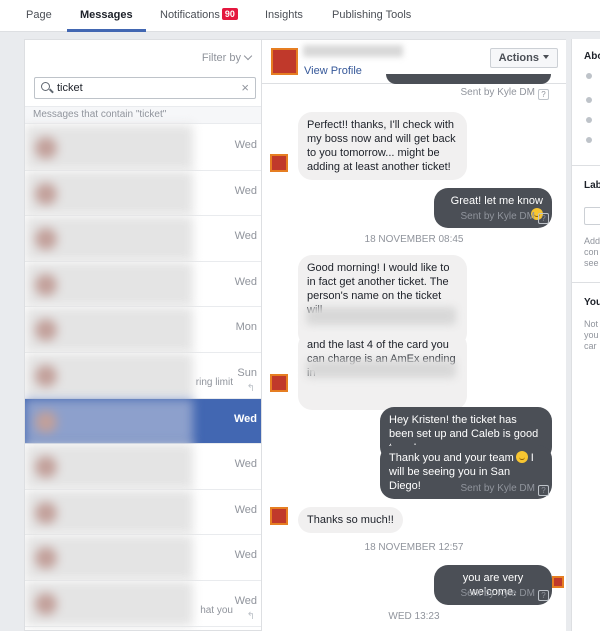 This screenshot has height=631, width=600. What do you see at coordinates (414, 547) in the screenshot?
I see `timestamp: 18 NOVEMBER 12:57` at bounding box center [414, 547].